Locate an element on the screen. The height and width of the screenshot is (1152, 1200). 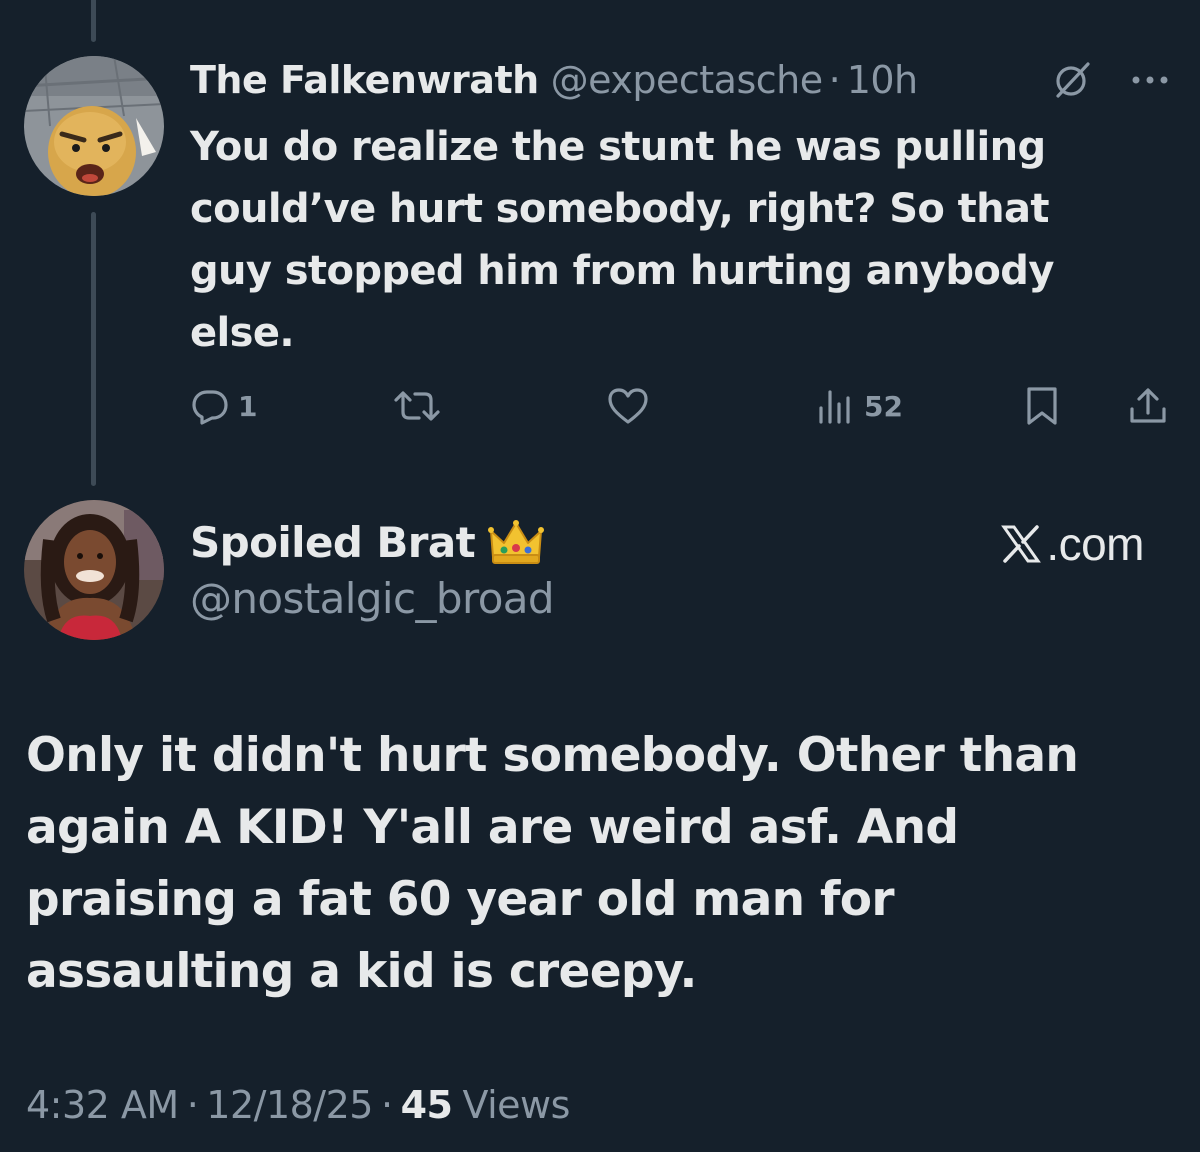
main-author-name: Spoiled Brat is located at coordinates (333, 542).